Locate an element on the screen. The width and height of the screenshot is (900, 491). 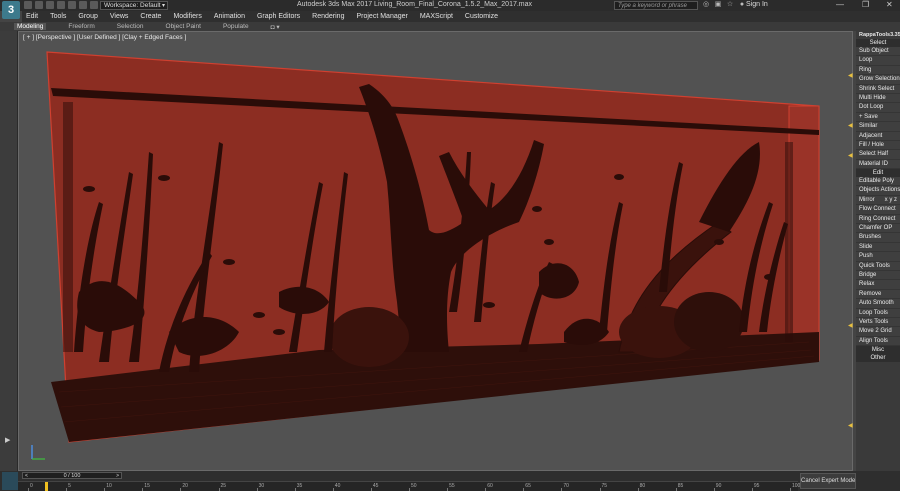
save-selection-button: + Save is located at coordinates (878, 117).